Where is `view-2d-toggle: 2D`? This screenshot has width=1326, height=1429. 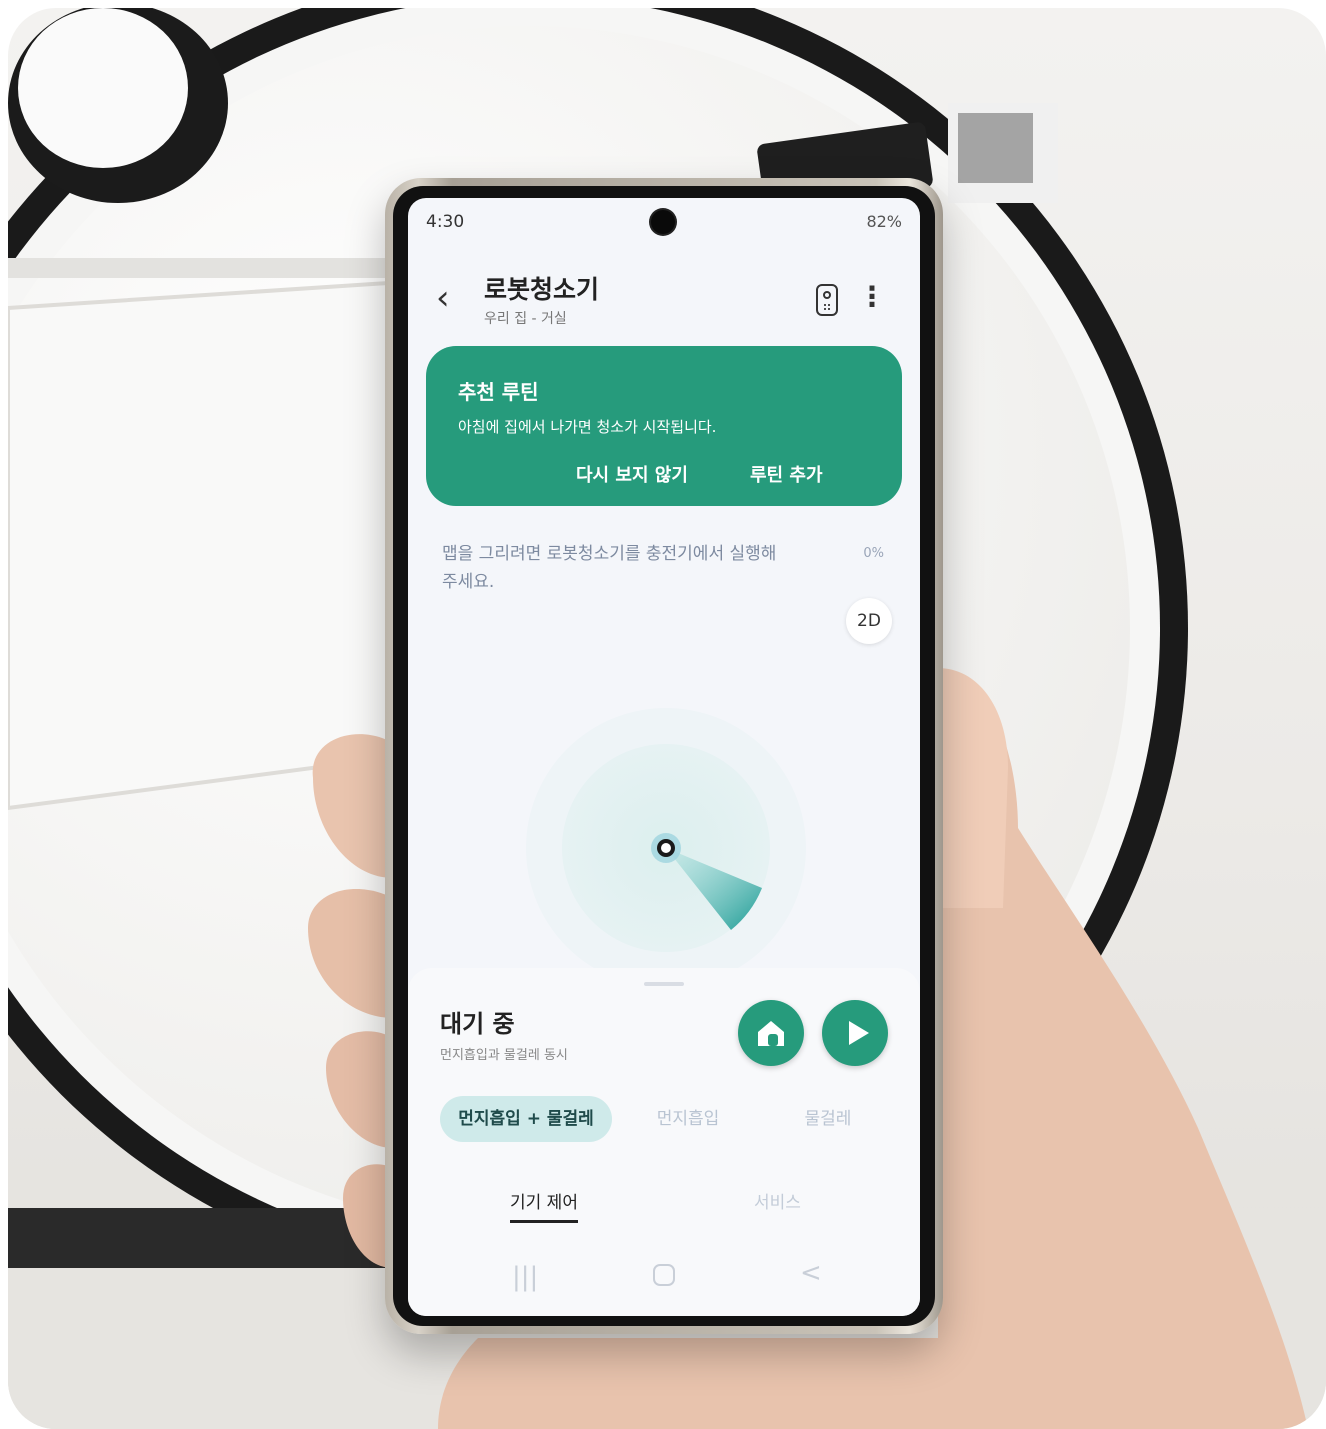 view-2d-toggle: 2D is located at coordinates (869, 621).